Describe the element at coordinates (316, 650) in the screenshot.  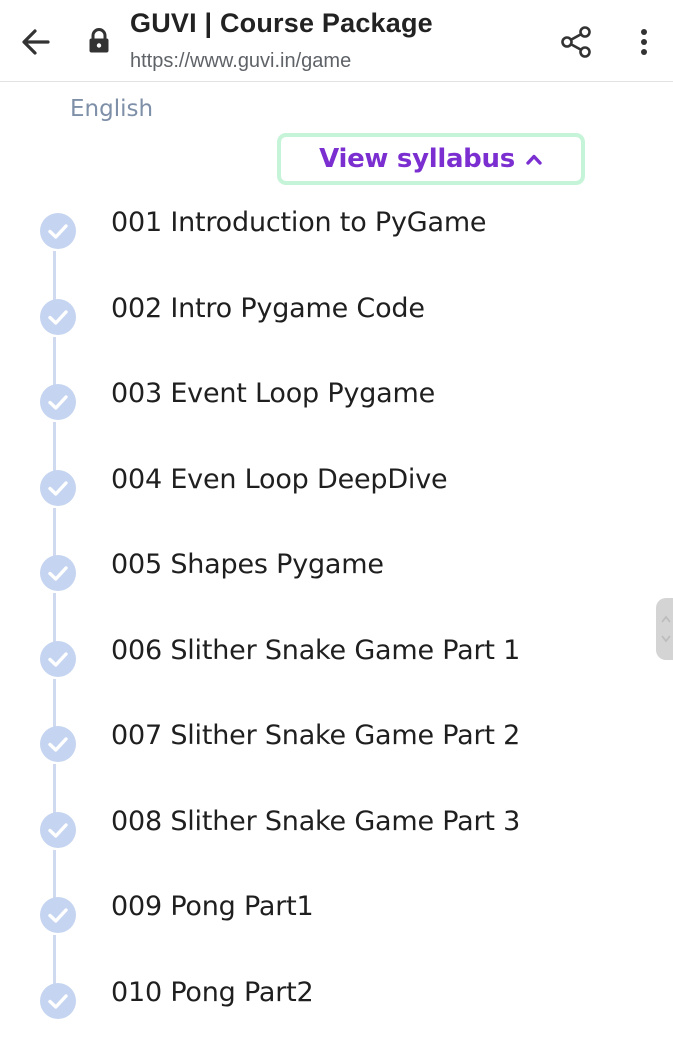
I see `lesson-title: 006 Slither Snake Game Part 1` at that location.